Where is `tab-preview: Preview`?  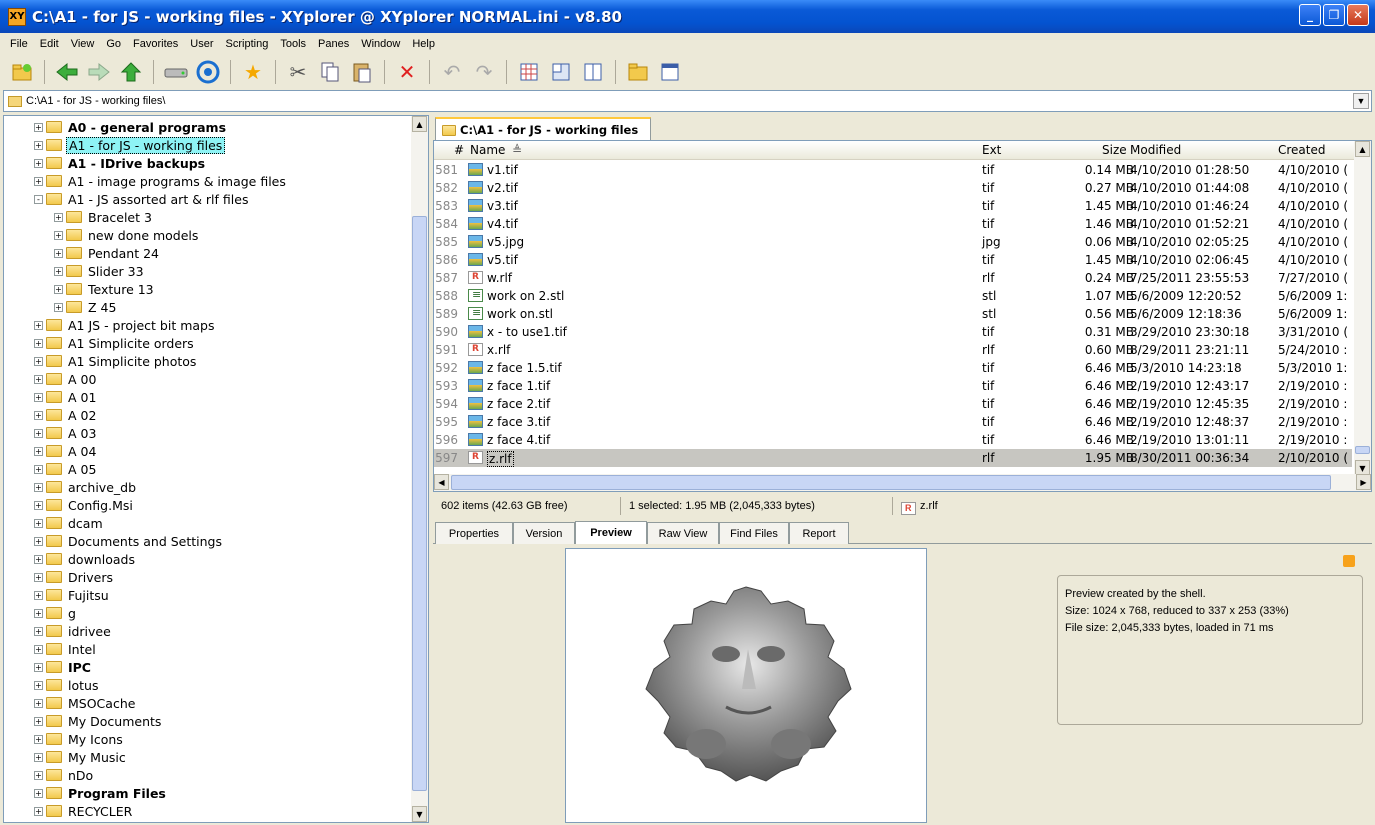
tab-preview: Preview is located at coordinates (611, 532).